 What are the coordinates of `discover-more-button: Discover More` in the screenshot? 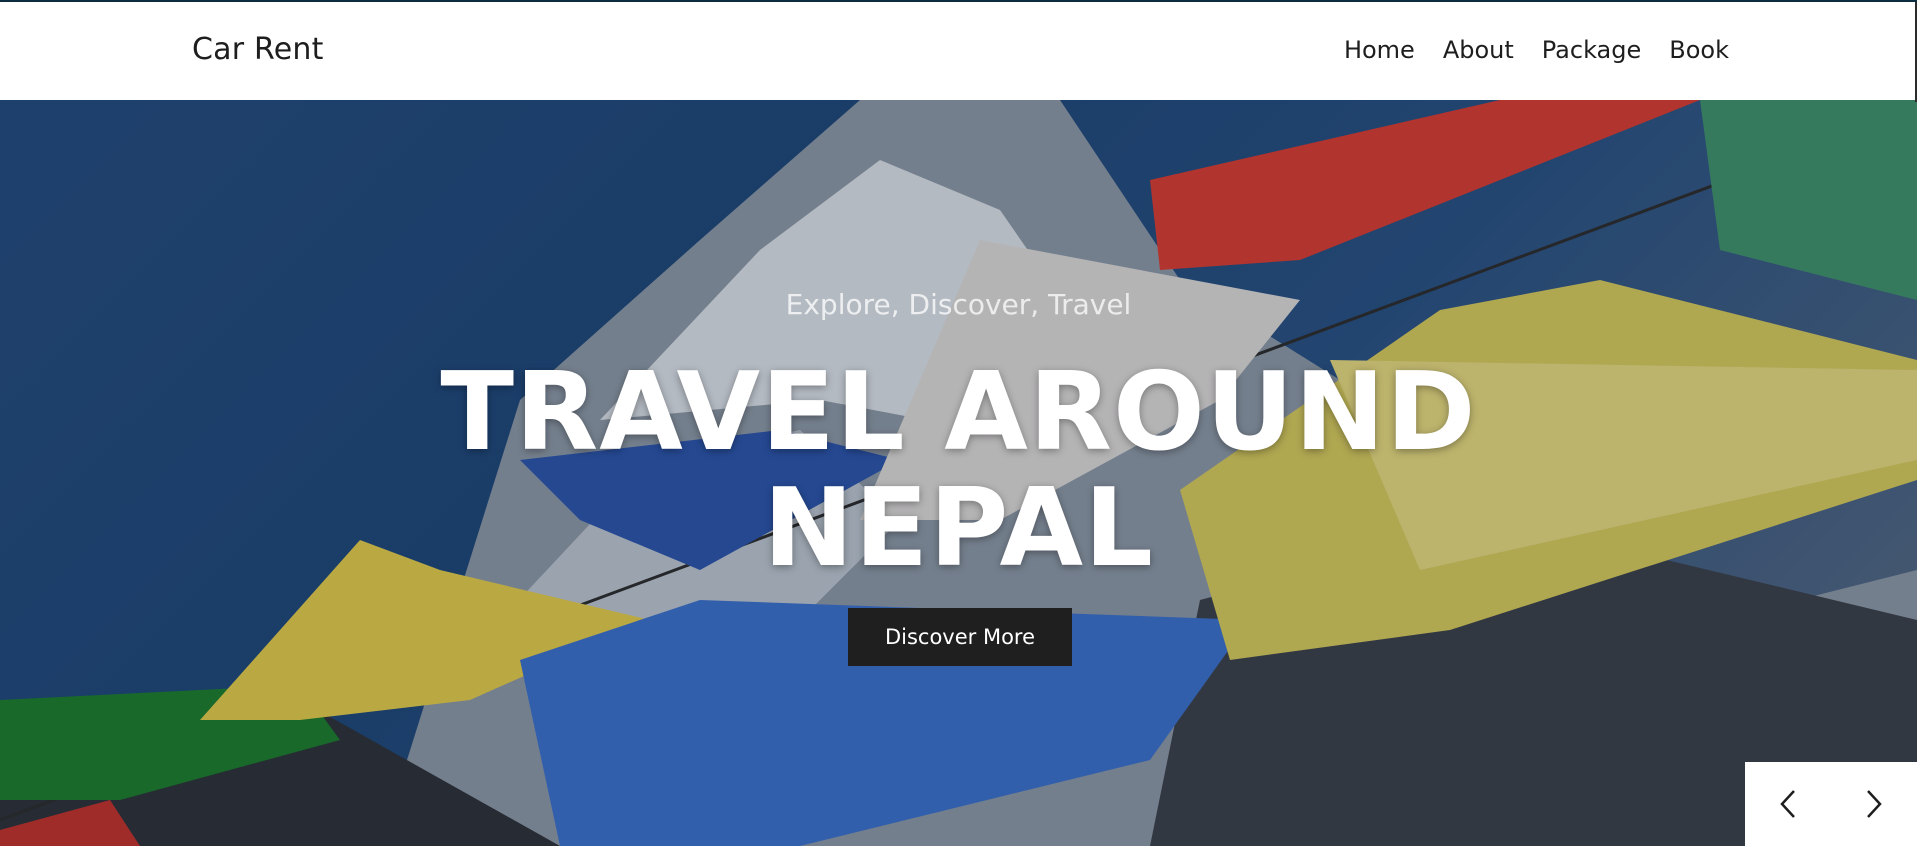 It's located at (960, 637).